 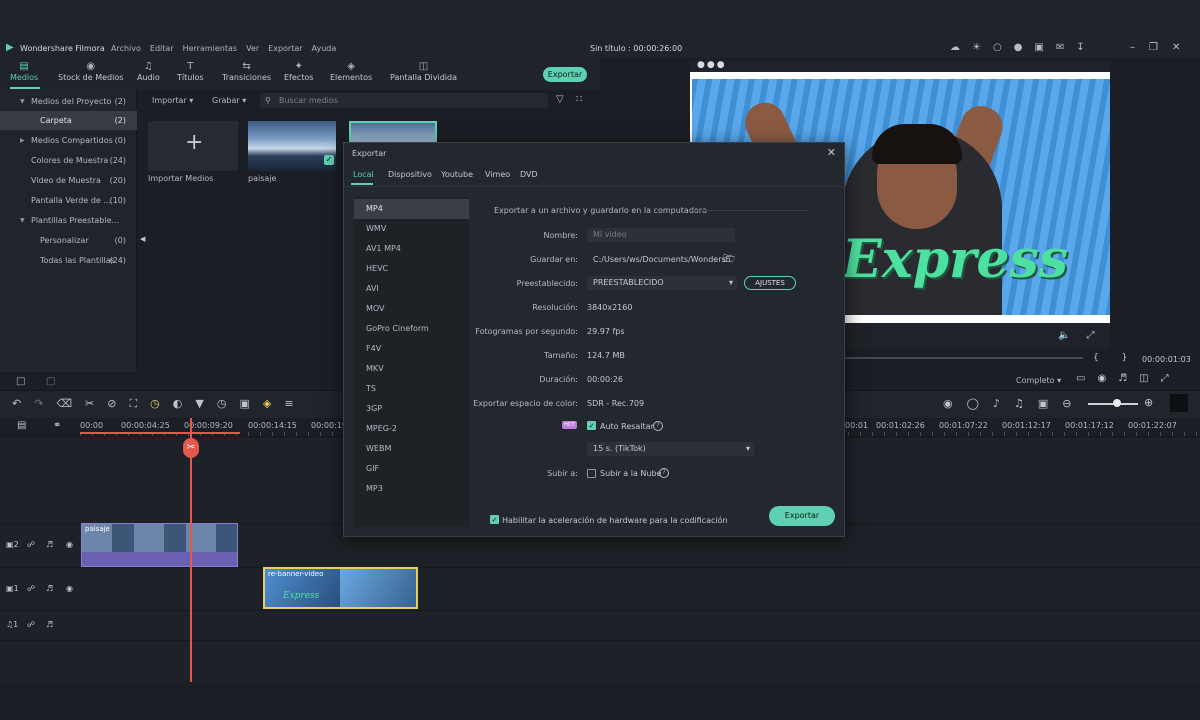 I want to click on zoom-out-icon: ⊖, so click(x=1066, y=403).